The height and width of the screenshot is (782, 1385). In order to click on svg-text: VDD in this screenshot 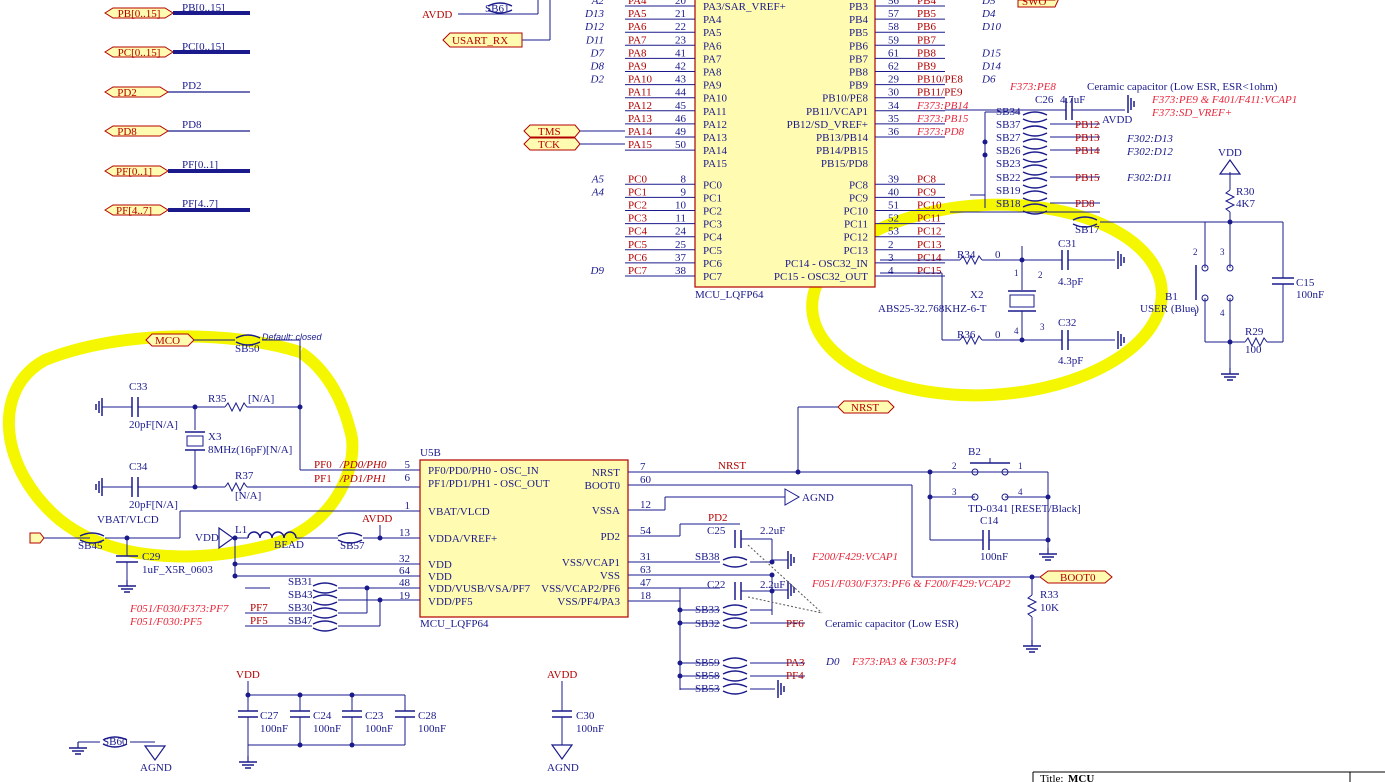, I will do `click(248, 675)`.